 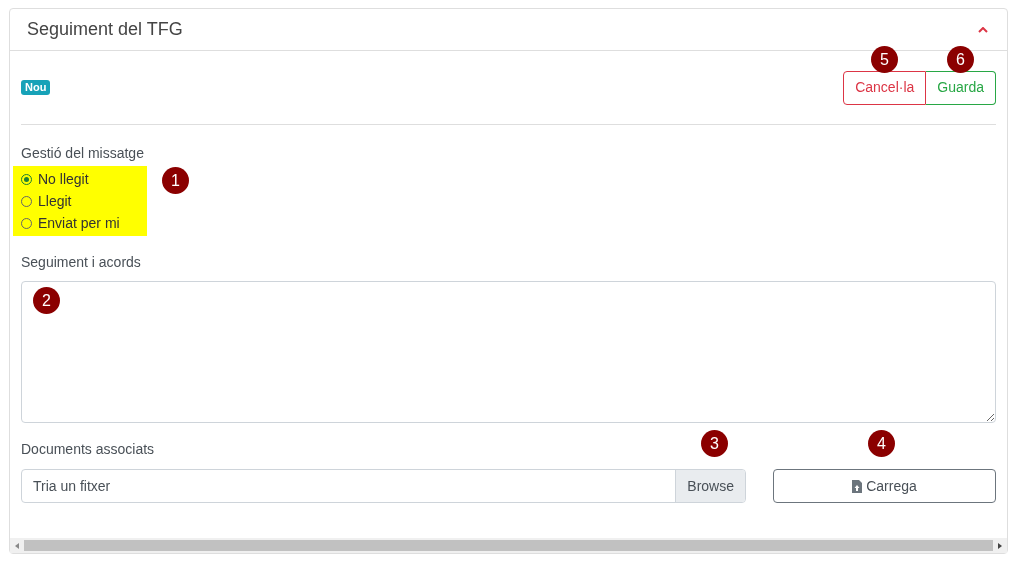 What do you see at coordinates (72, 486) in the screenshot?
I see `file-placeholder: Tria un fitxer` at bounding box center [72, 486].